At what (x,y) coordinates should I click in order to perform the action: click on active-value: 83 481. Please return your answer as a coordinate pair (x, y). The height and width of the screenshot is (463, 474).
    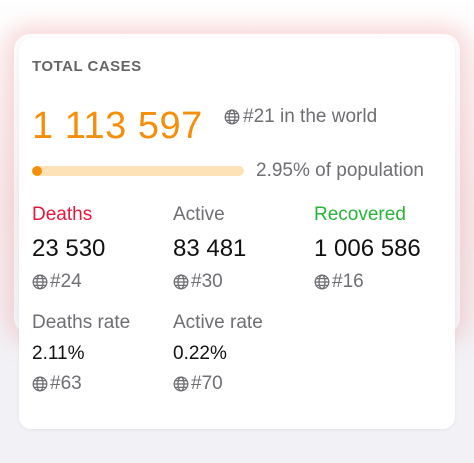
    Looking at the image, I should click on (210, 248).